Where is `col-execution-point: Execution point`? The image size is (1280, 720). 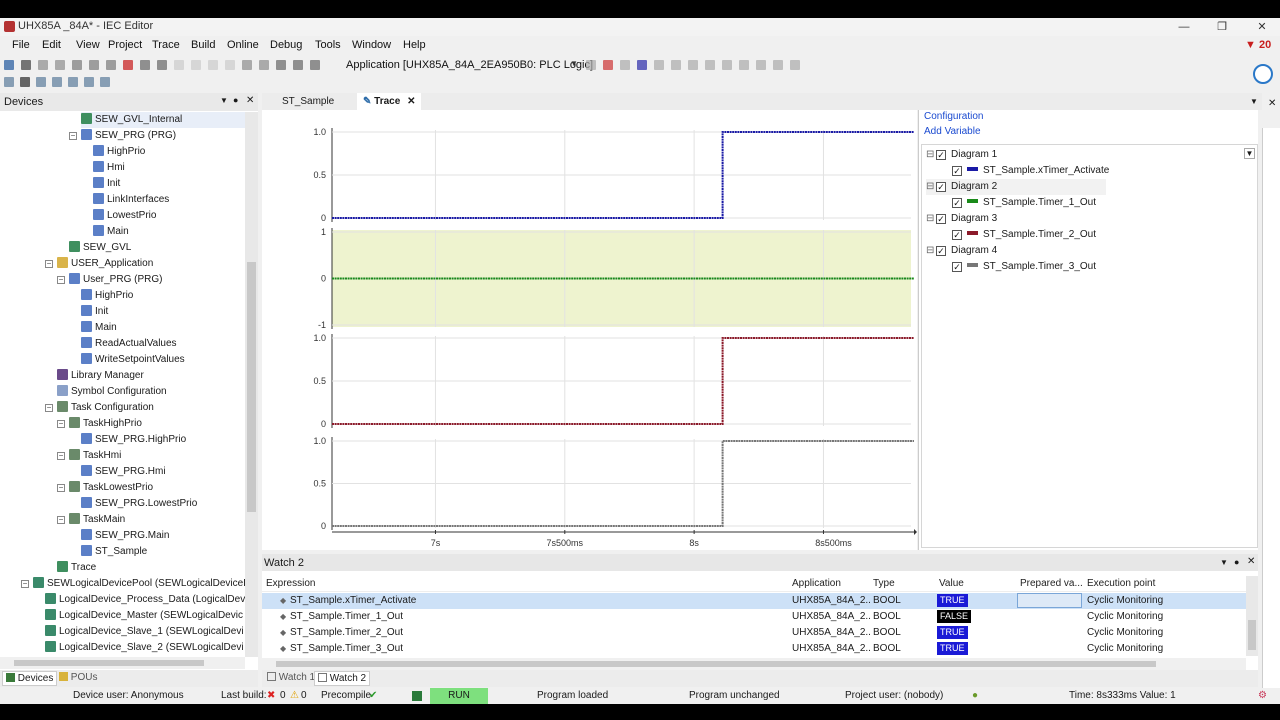
col-execution-point: Execution point is located at coordinates (1121, 584).